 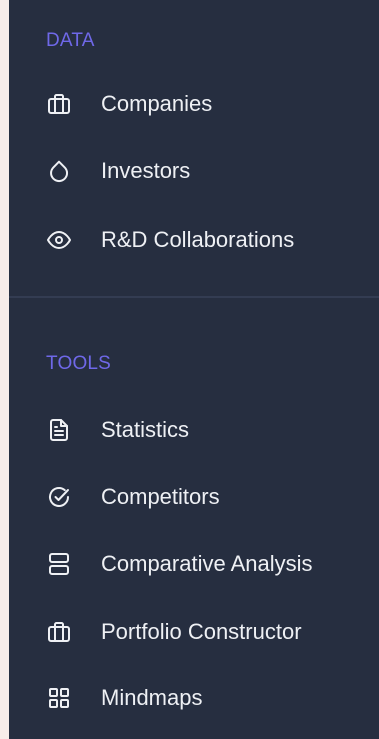 I want to click on sidebar-item-label: Investors, so click(x=146, y=170).